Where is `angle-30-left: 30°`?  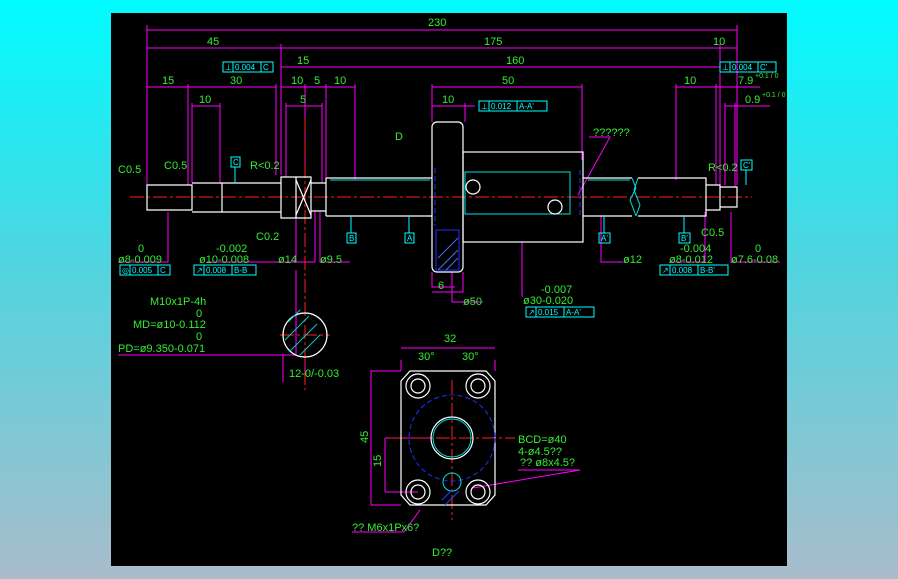 angle-30-left: 30° is located at coordinates (426, 357).